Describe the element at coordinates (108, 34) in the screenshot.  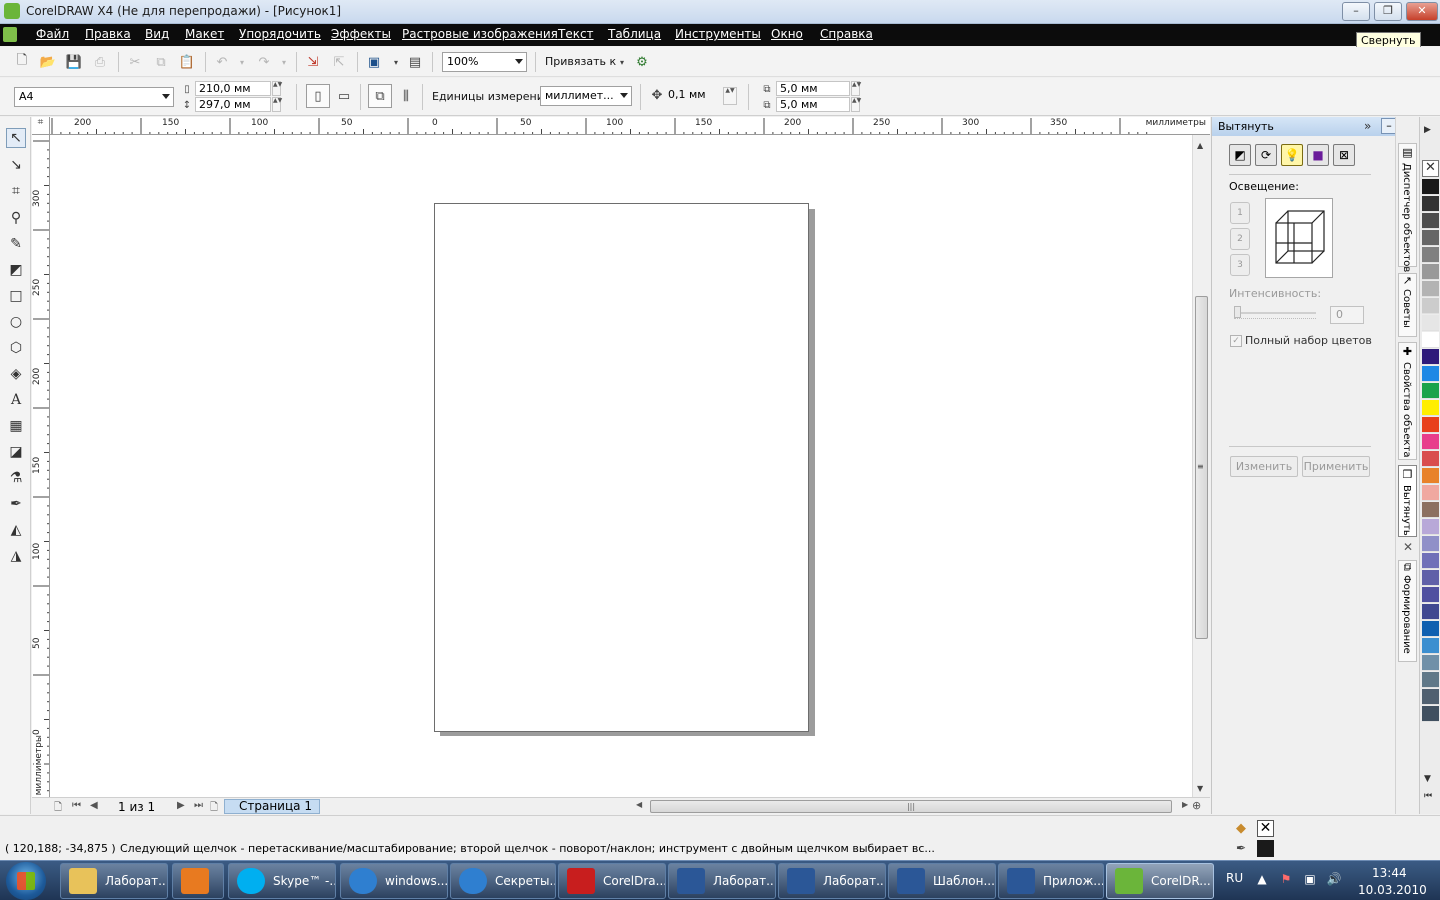
I see `menu-edit: Правка` at that location.